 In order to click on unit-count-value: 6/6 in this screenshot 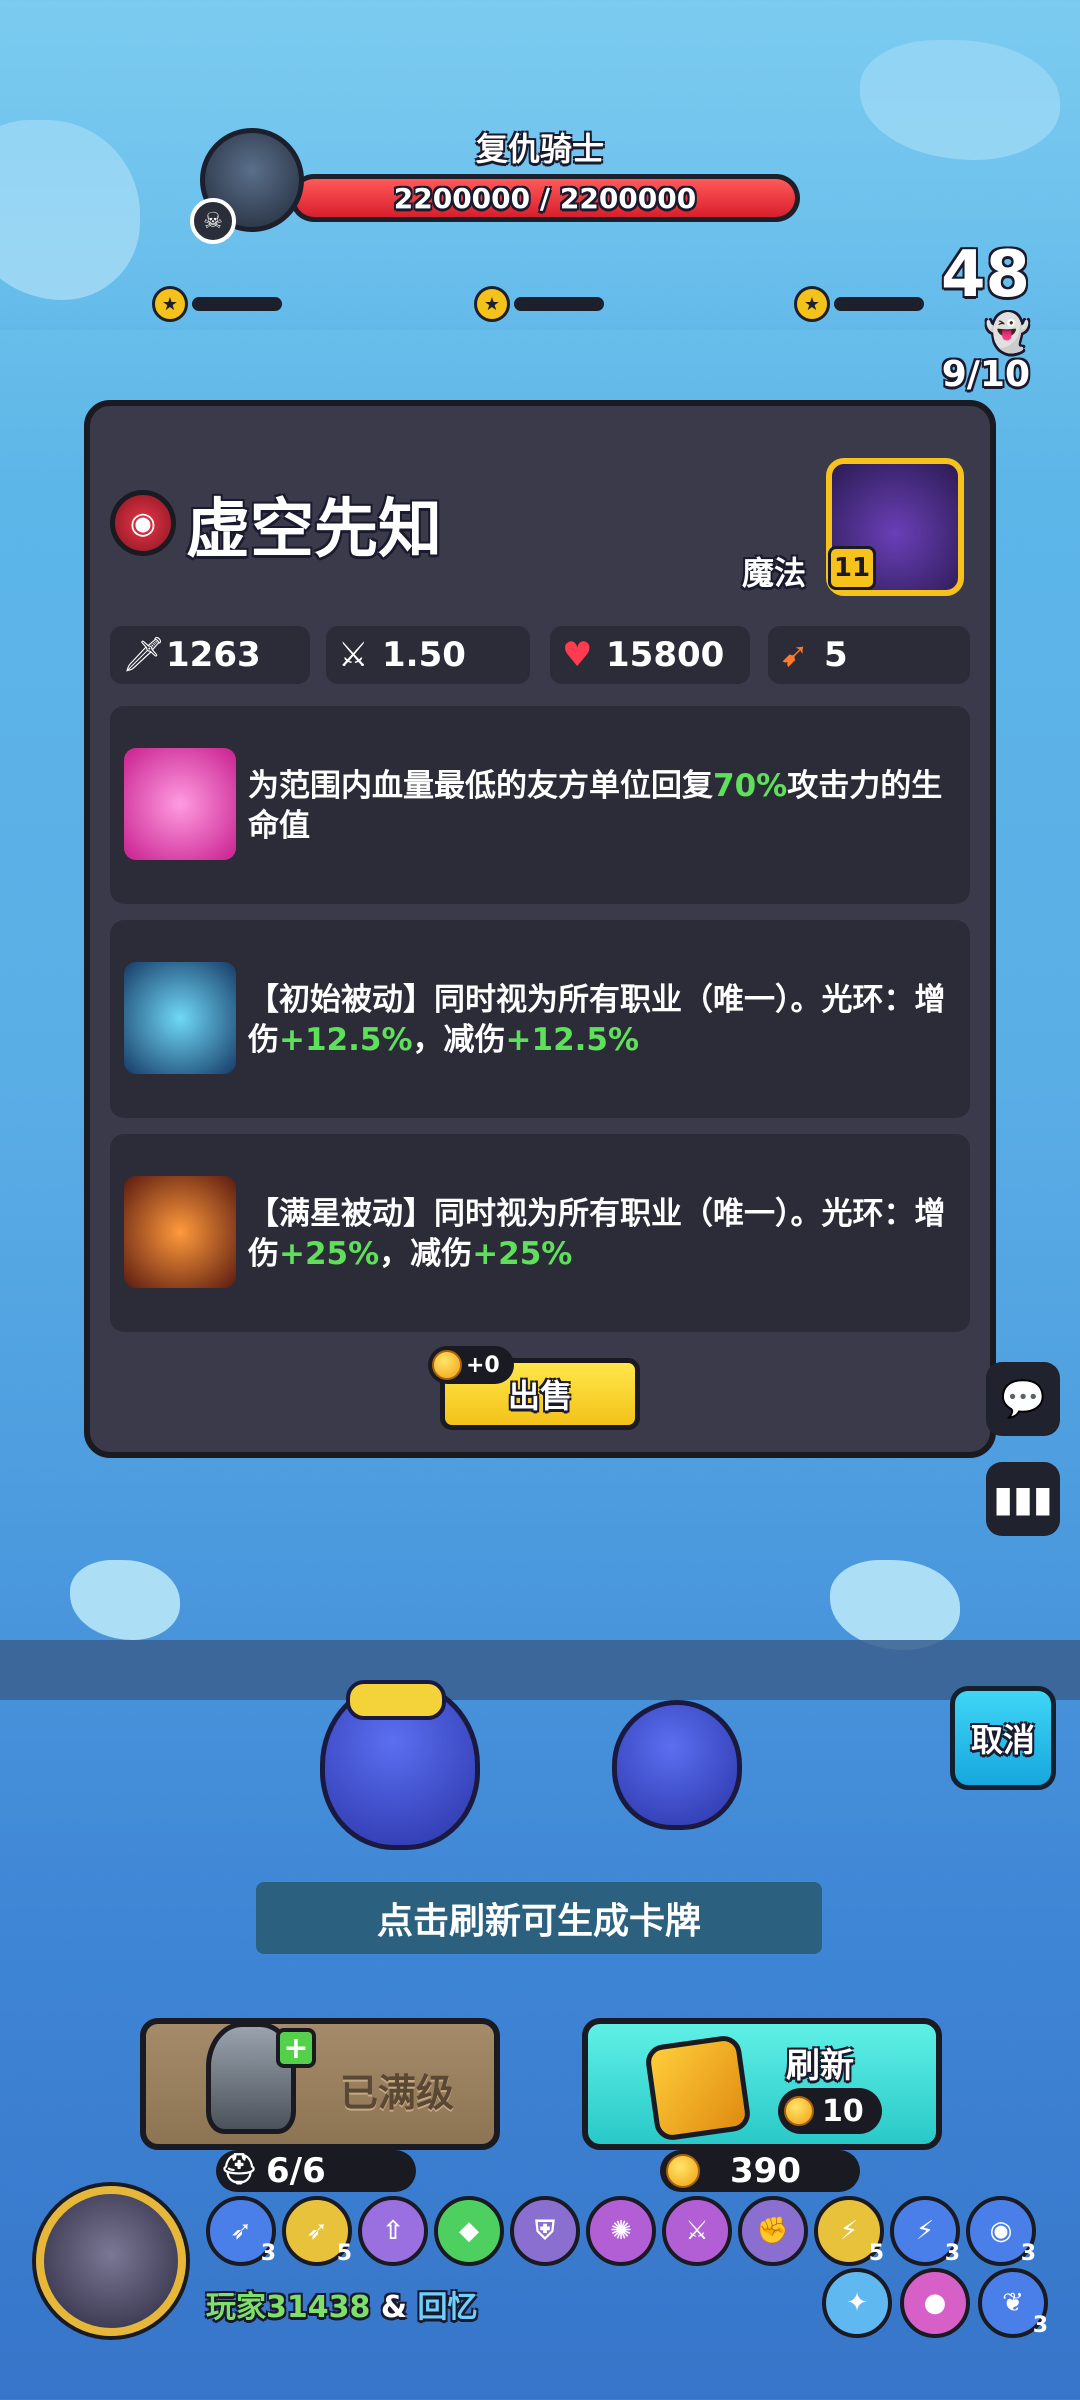, I will do `click(296, 2171)`.